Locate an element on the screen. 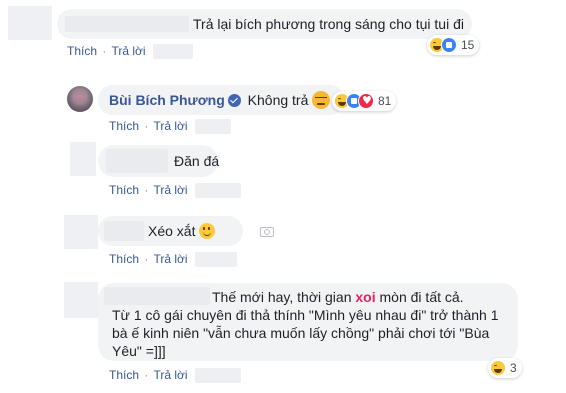  haha-icon is located at coordinates (498, 368).